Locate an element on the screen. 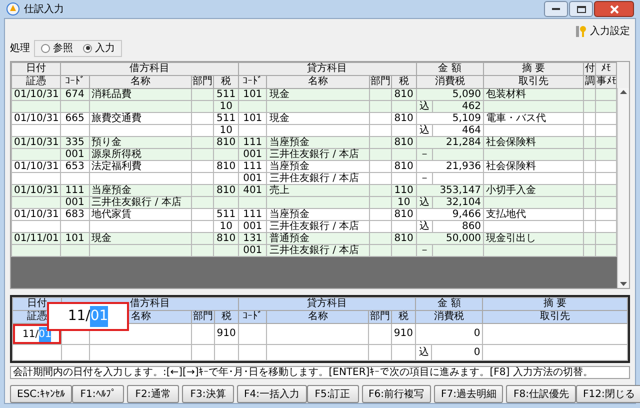 This screenshot has height=408, width=640. mode-label: 処理 is located at coordinates (20, 49).